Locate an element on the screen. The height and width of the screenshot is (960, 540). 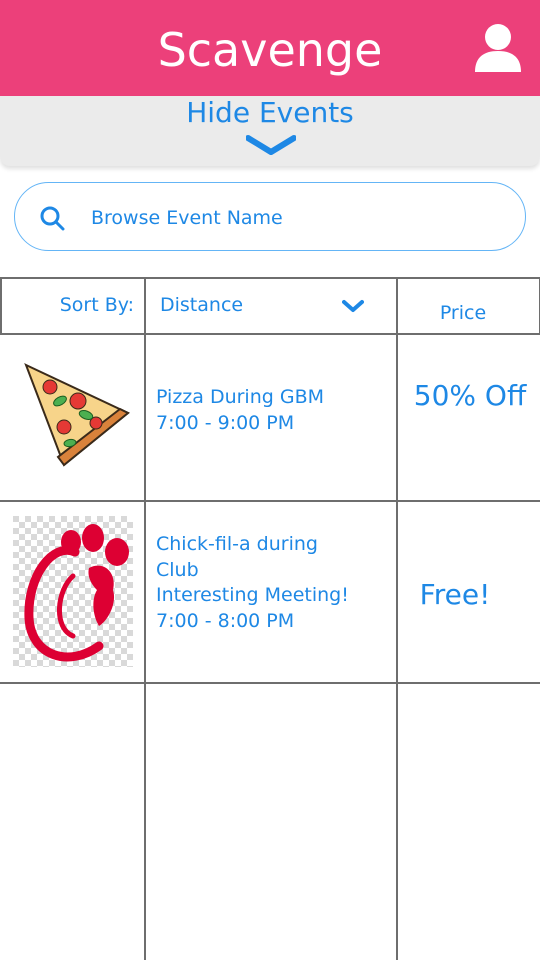
event-price: 50% Off is located at coordinates (470, 395).